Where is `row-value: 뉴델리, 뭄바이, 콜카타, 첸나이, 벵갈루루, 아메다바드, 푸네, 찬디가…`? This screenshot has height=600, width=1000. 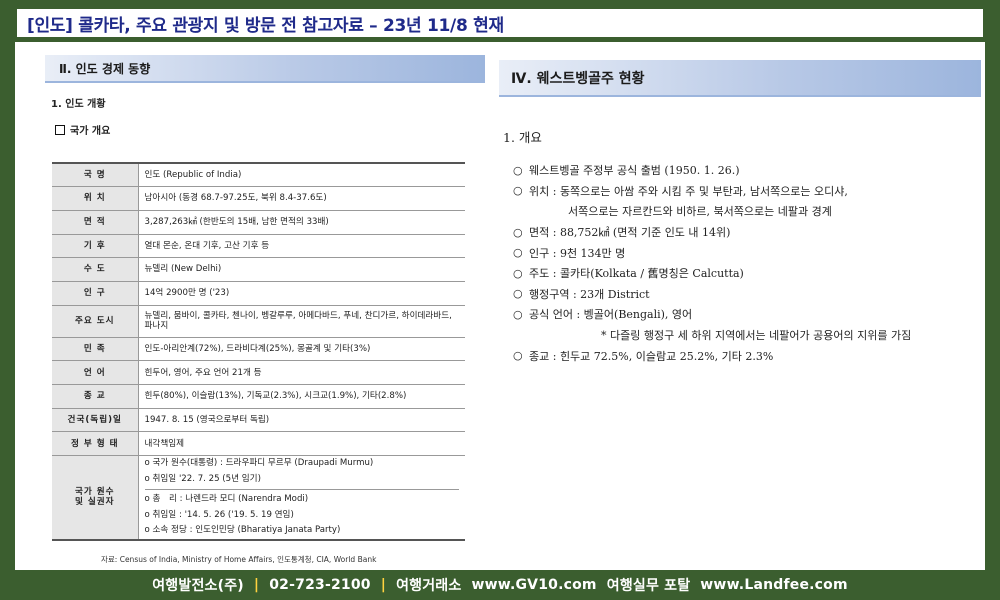 row-value: 뉴델리, 뭄바이, 콜카타, 첸나이, 벵갈루루, 아메다바드, 푸네, 찬디가… is located at coordinates (301, 321).